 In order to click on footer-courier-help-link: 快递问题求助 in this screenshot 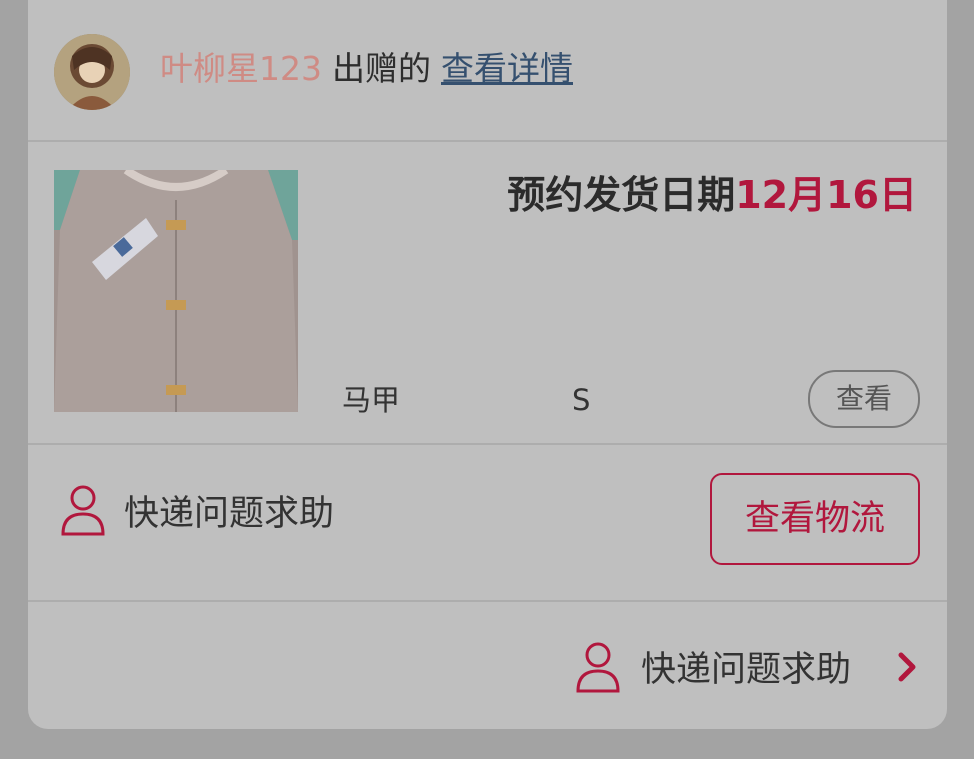, I will do `click(746, 670)`.